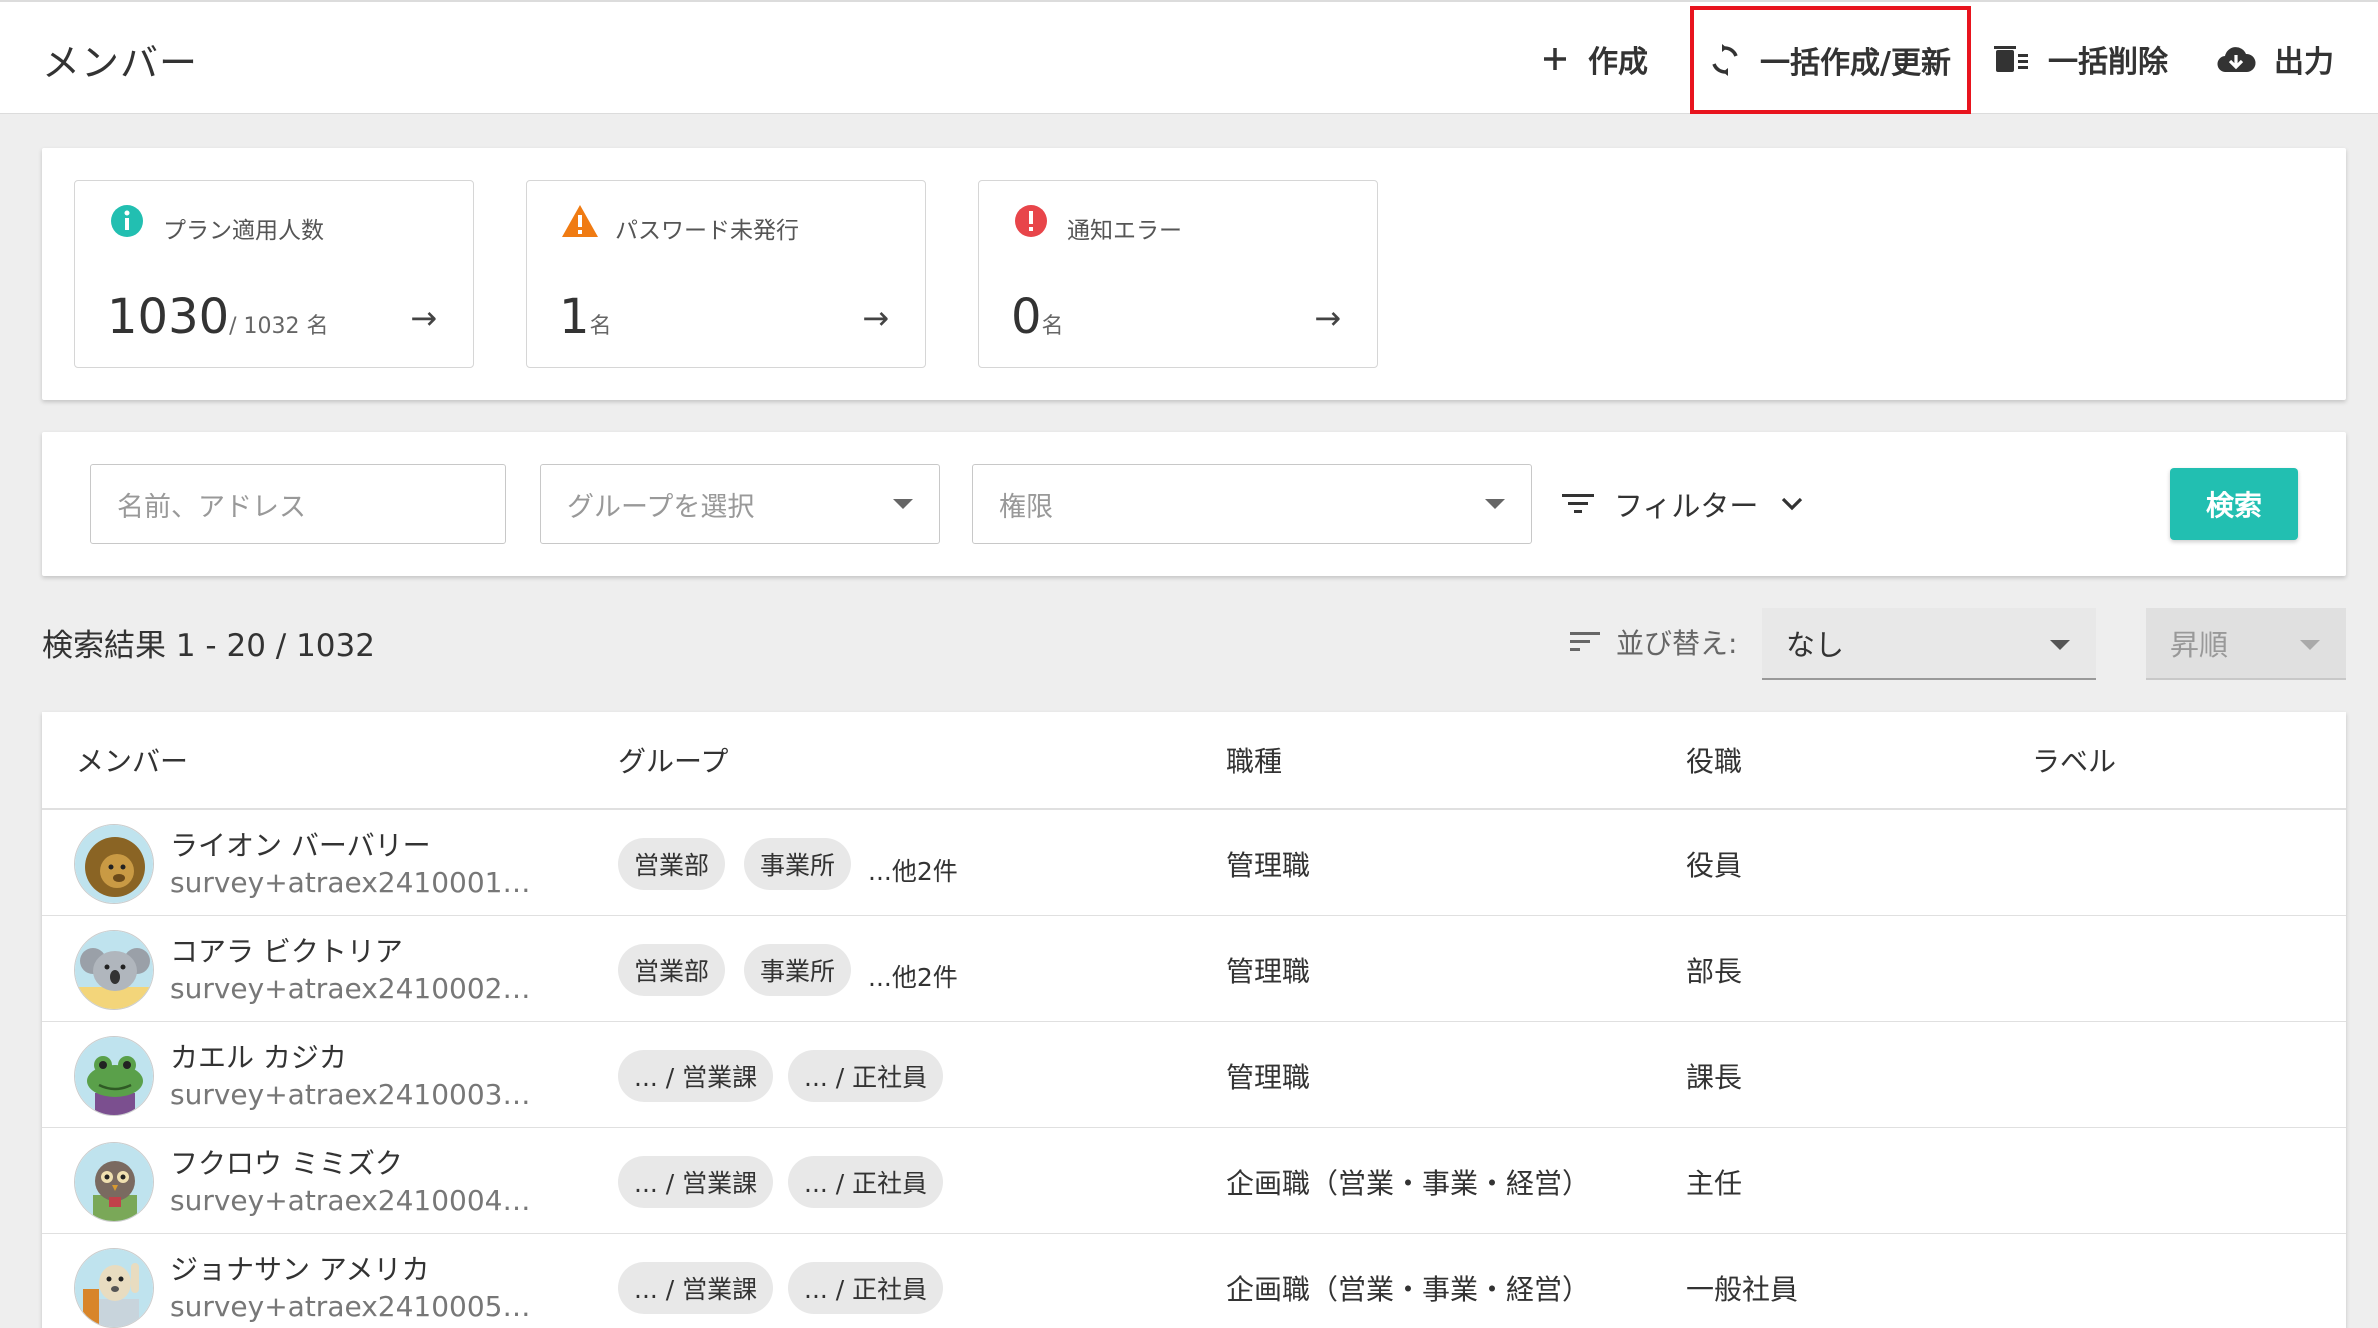 Image resolution: width=2378 pixels, height=1328 pixels. I want to click on bulk-create-update-button: 一括作成/更新, so click(1830, 60).